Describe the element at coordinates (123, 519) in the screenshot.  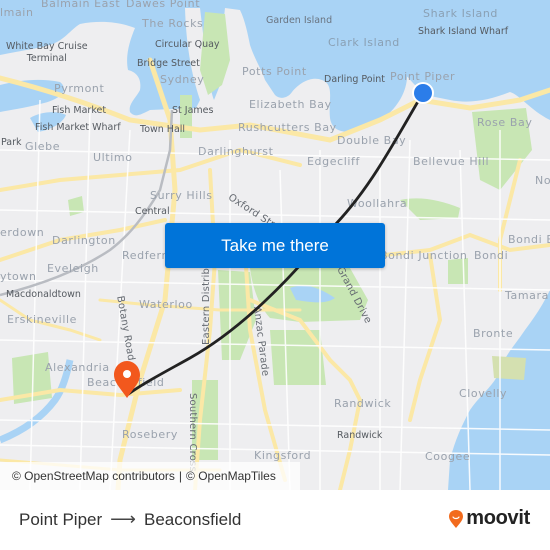
I see `arrow-right-icon: ⟶` at that location.